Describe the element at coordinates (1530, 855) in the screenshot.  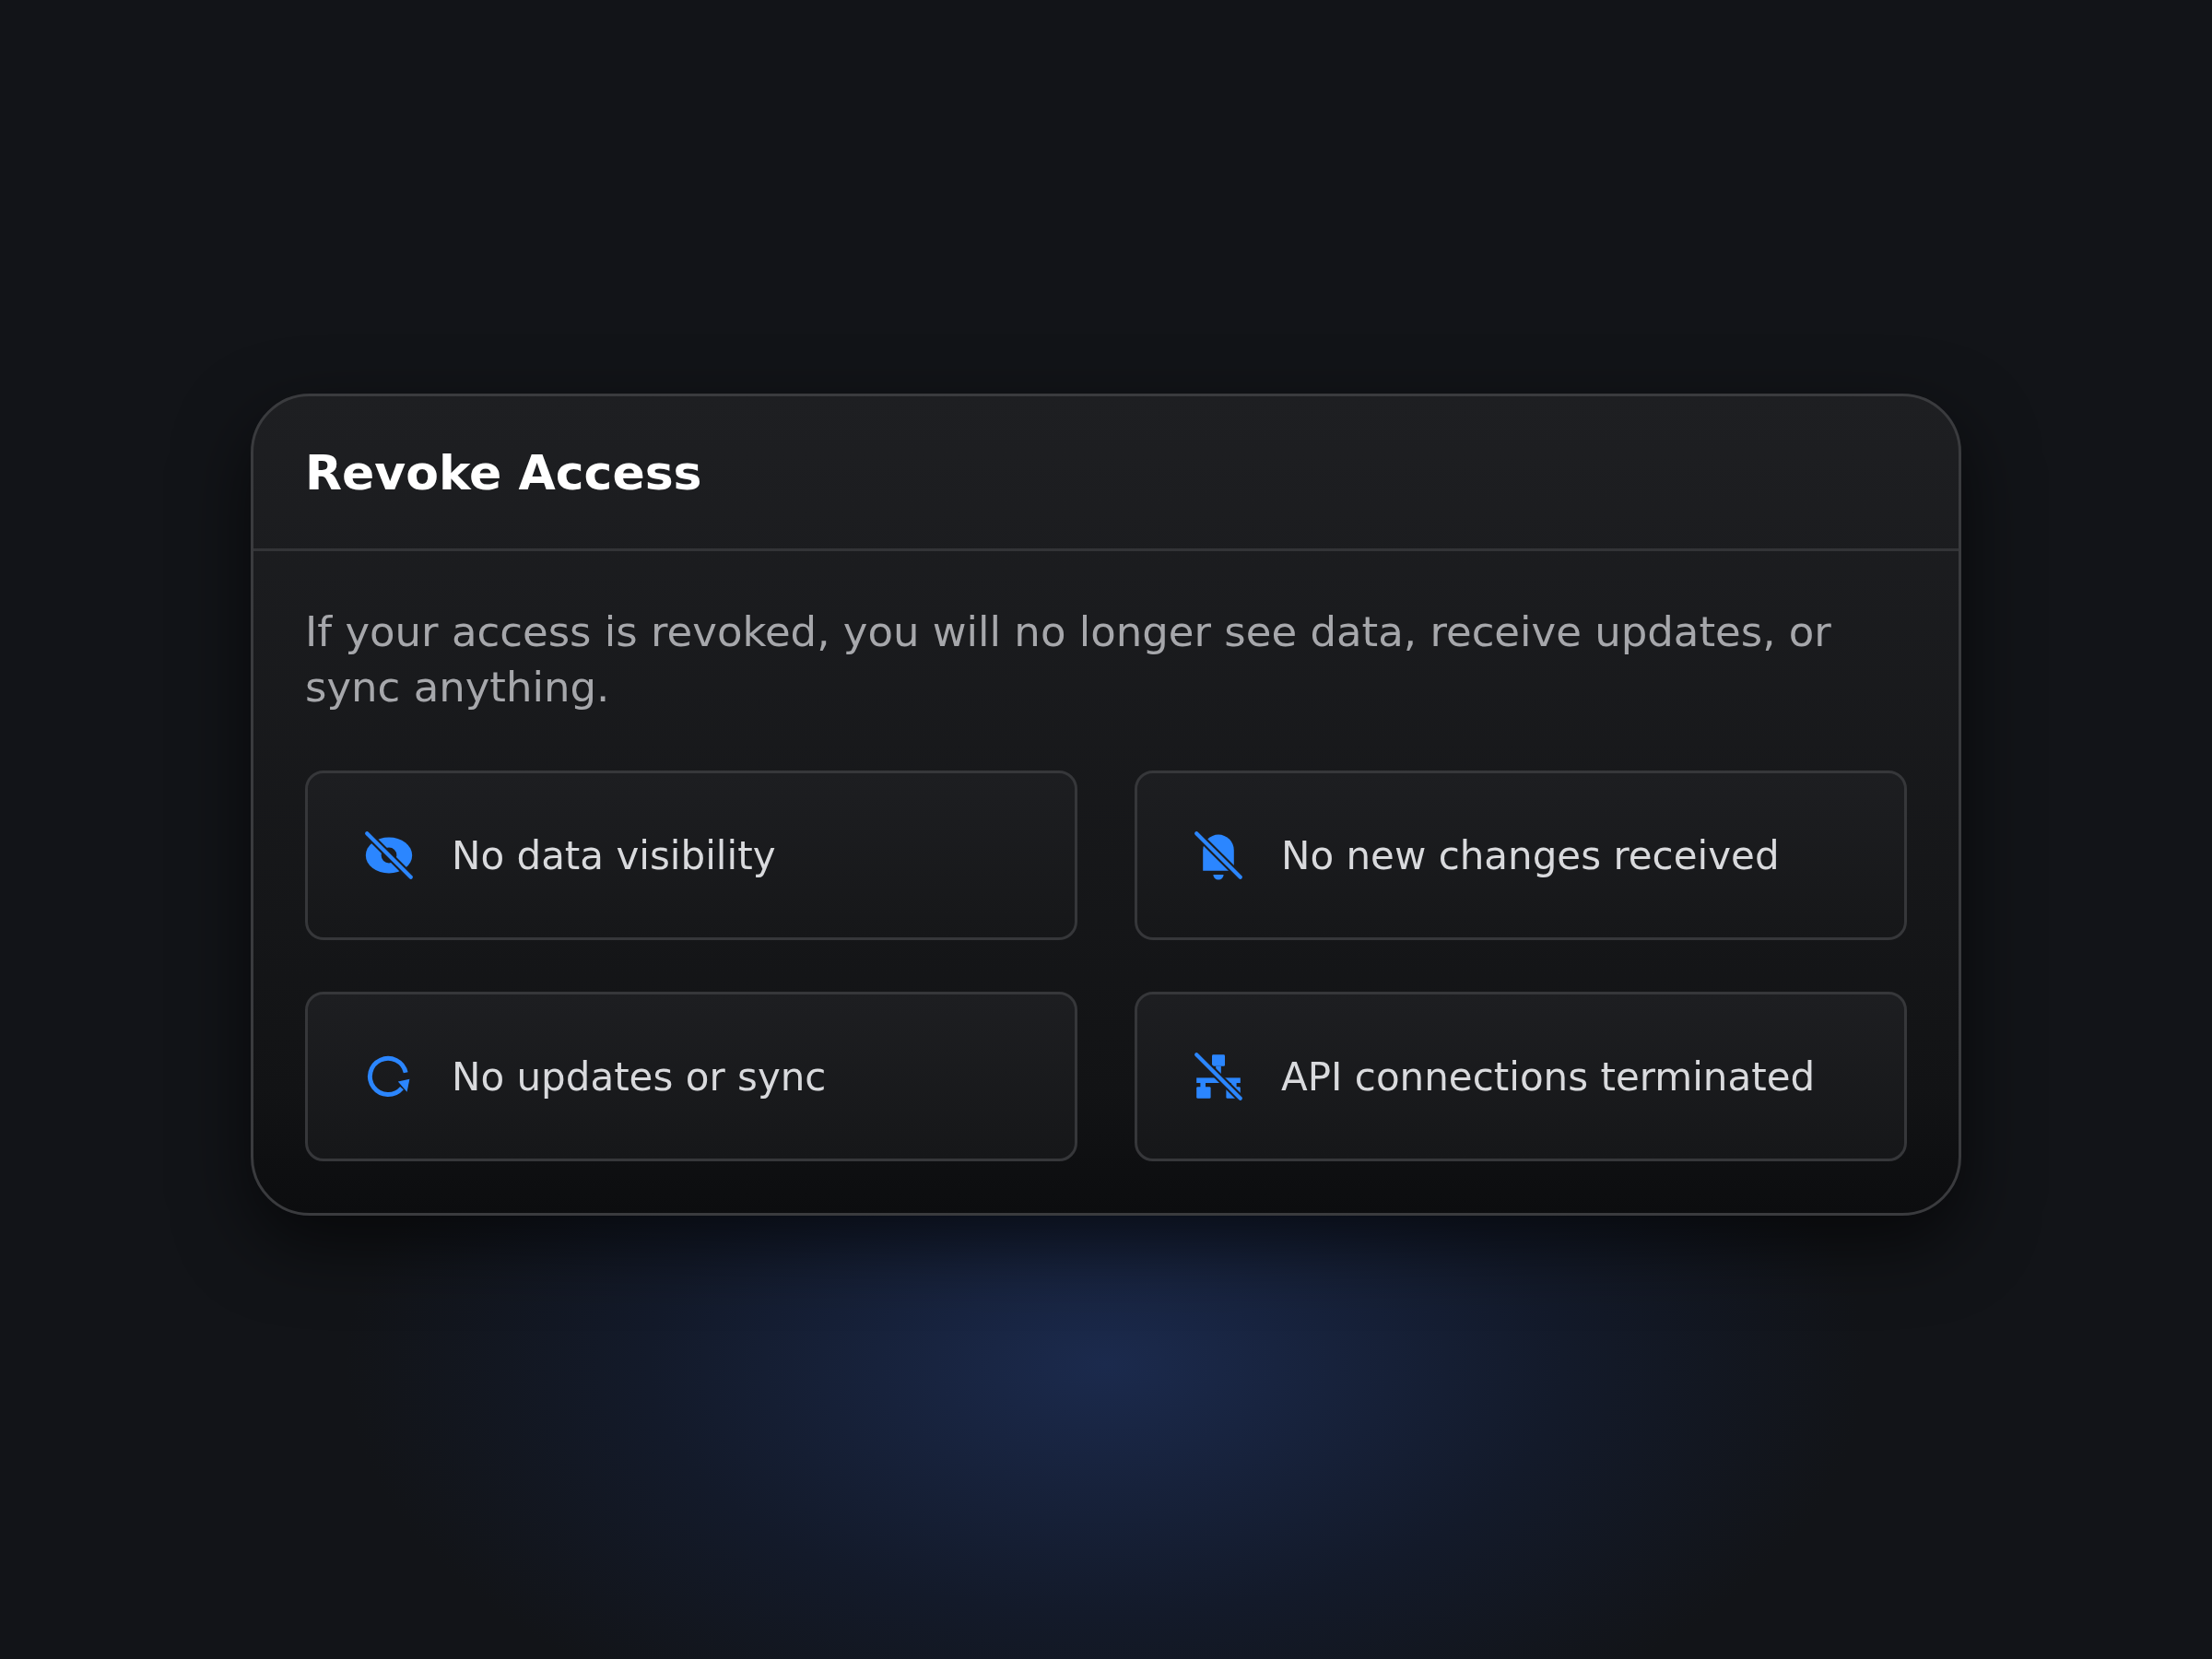
I see `consequence-label: No new changes received` at that location.